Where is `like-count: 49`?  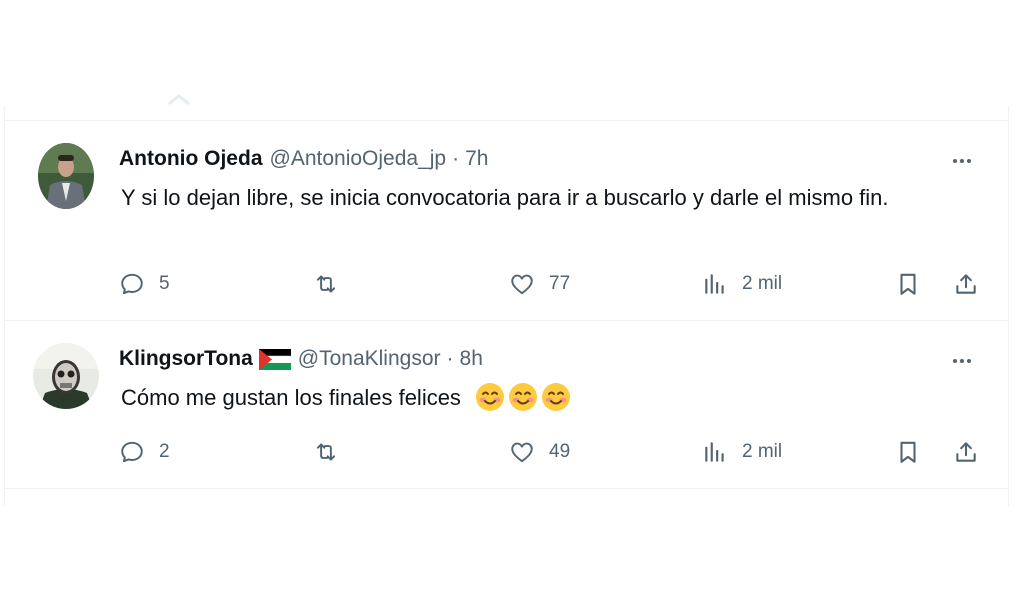 like-count: 49 is located at coordinates (560, 451).